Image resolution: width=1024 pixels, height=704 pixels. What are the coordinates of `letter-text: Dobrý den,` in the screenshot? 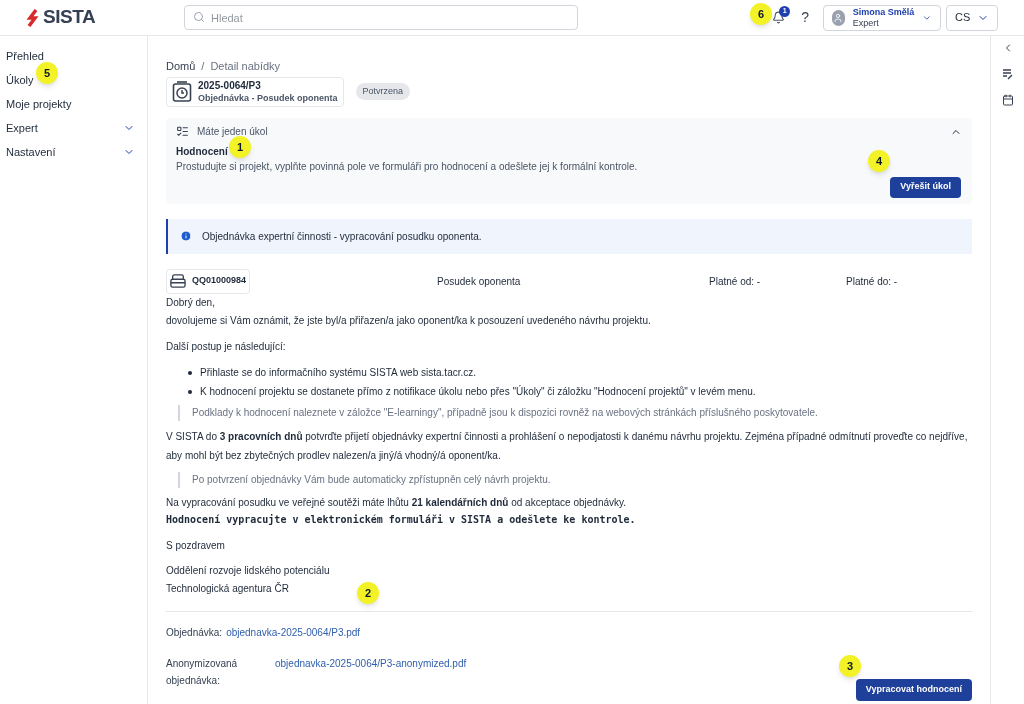 It's located at (190, 302).